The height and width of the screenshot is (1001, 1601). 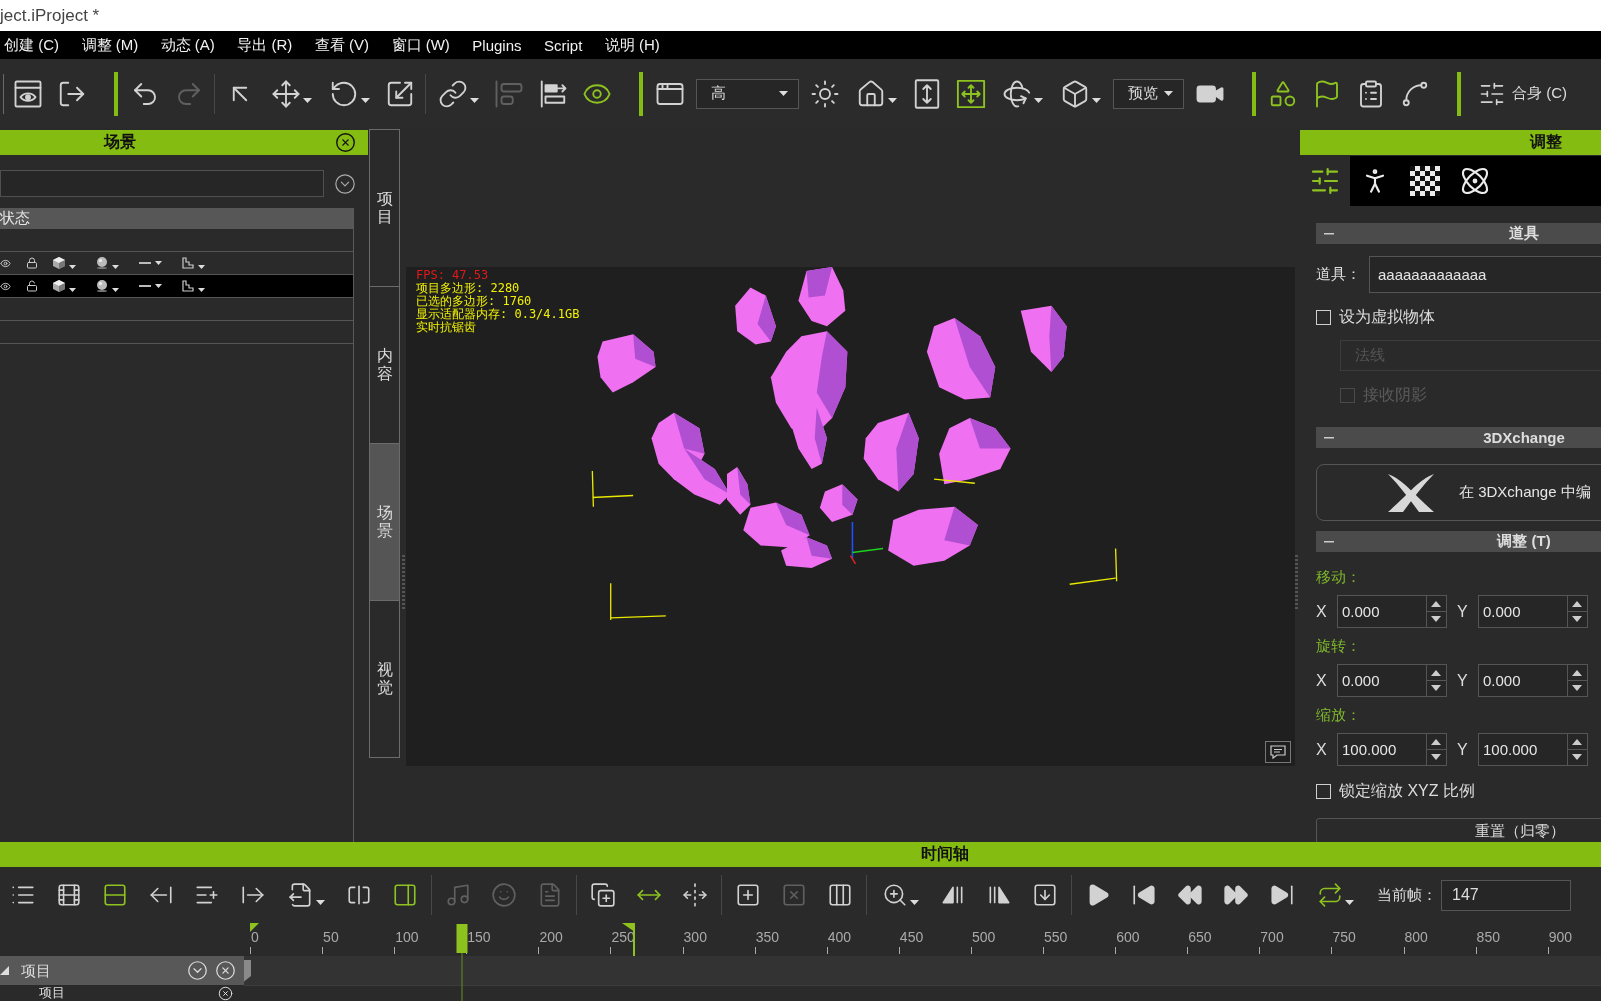 I want to click on loop-icon, so click(x=1329, y=895).